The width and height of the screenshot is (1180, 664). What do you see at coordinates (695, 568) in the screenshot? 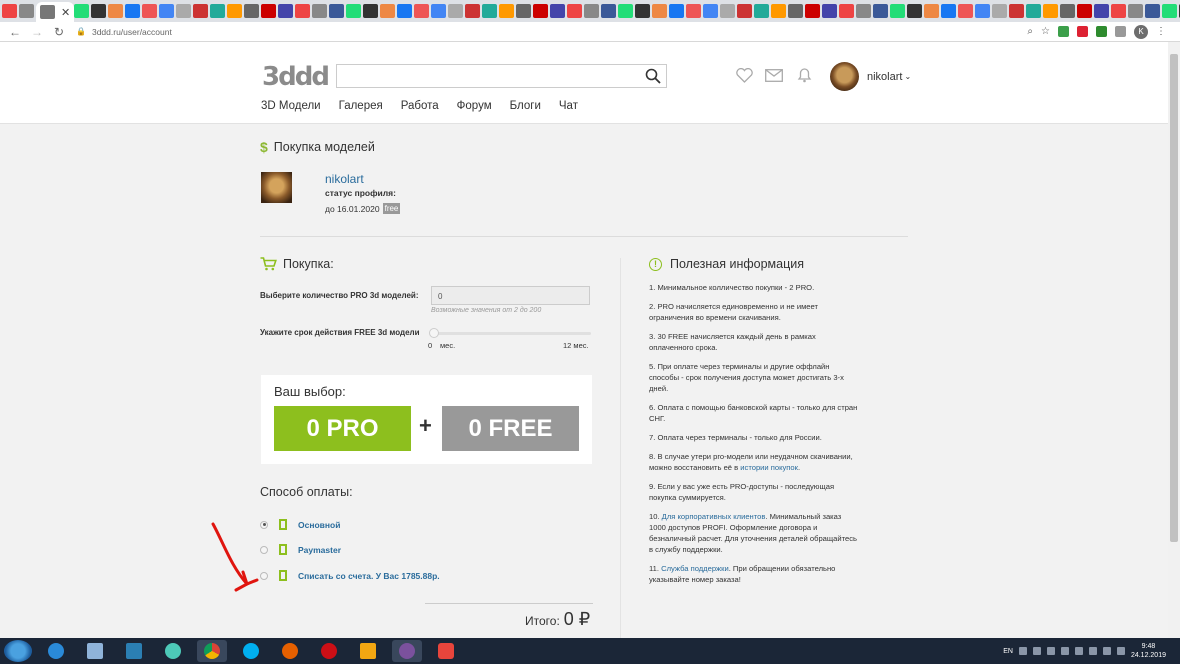
I see `info-item-link: Служба поддержки` at bounding box center [695, 568].